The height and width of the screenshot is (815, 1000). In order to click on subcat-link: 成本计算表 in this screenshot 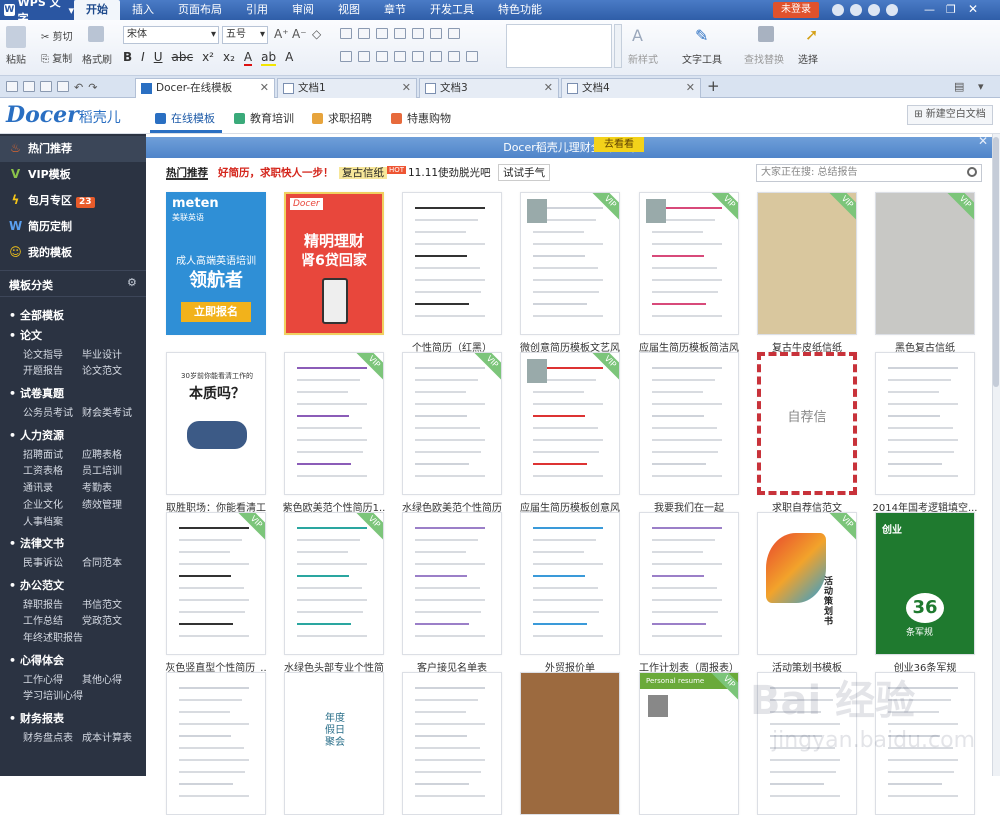, I will do `click(107, 736)`.